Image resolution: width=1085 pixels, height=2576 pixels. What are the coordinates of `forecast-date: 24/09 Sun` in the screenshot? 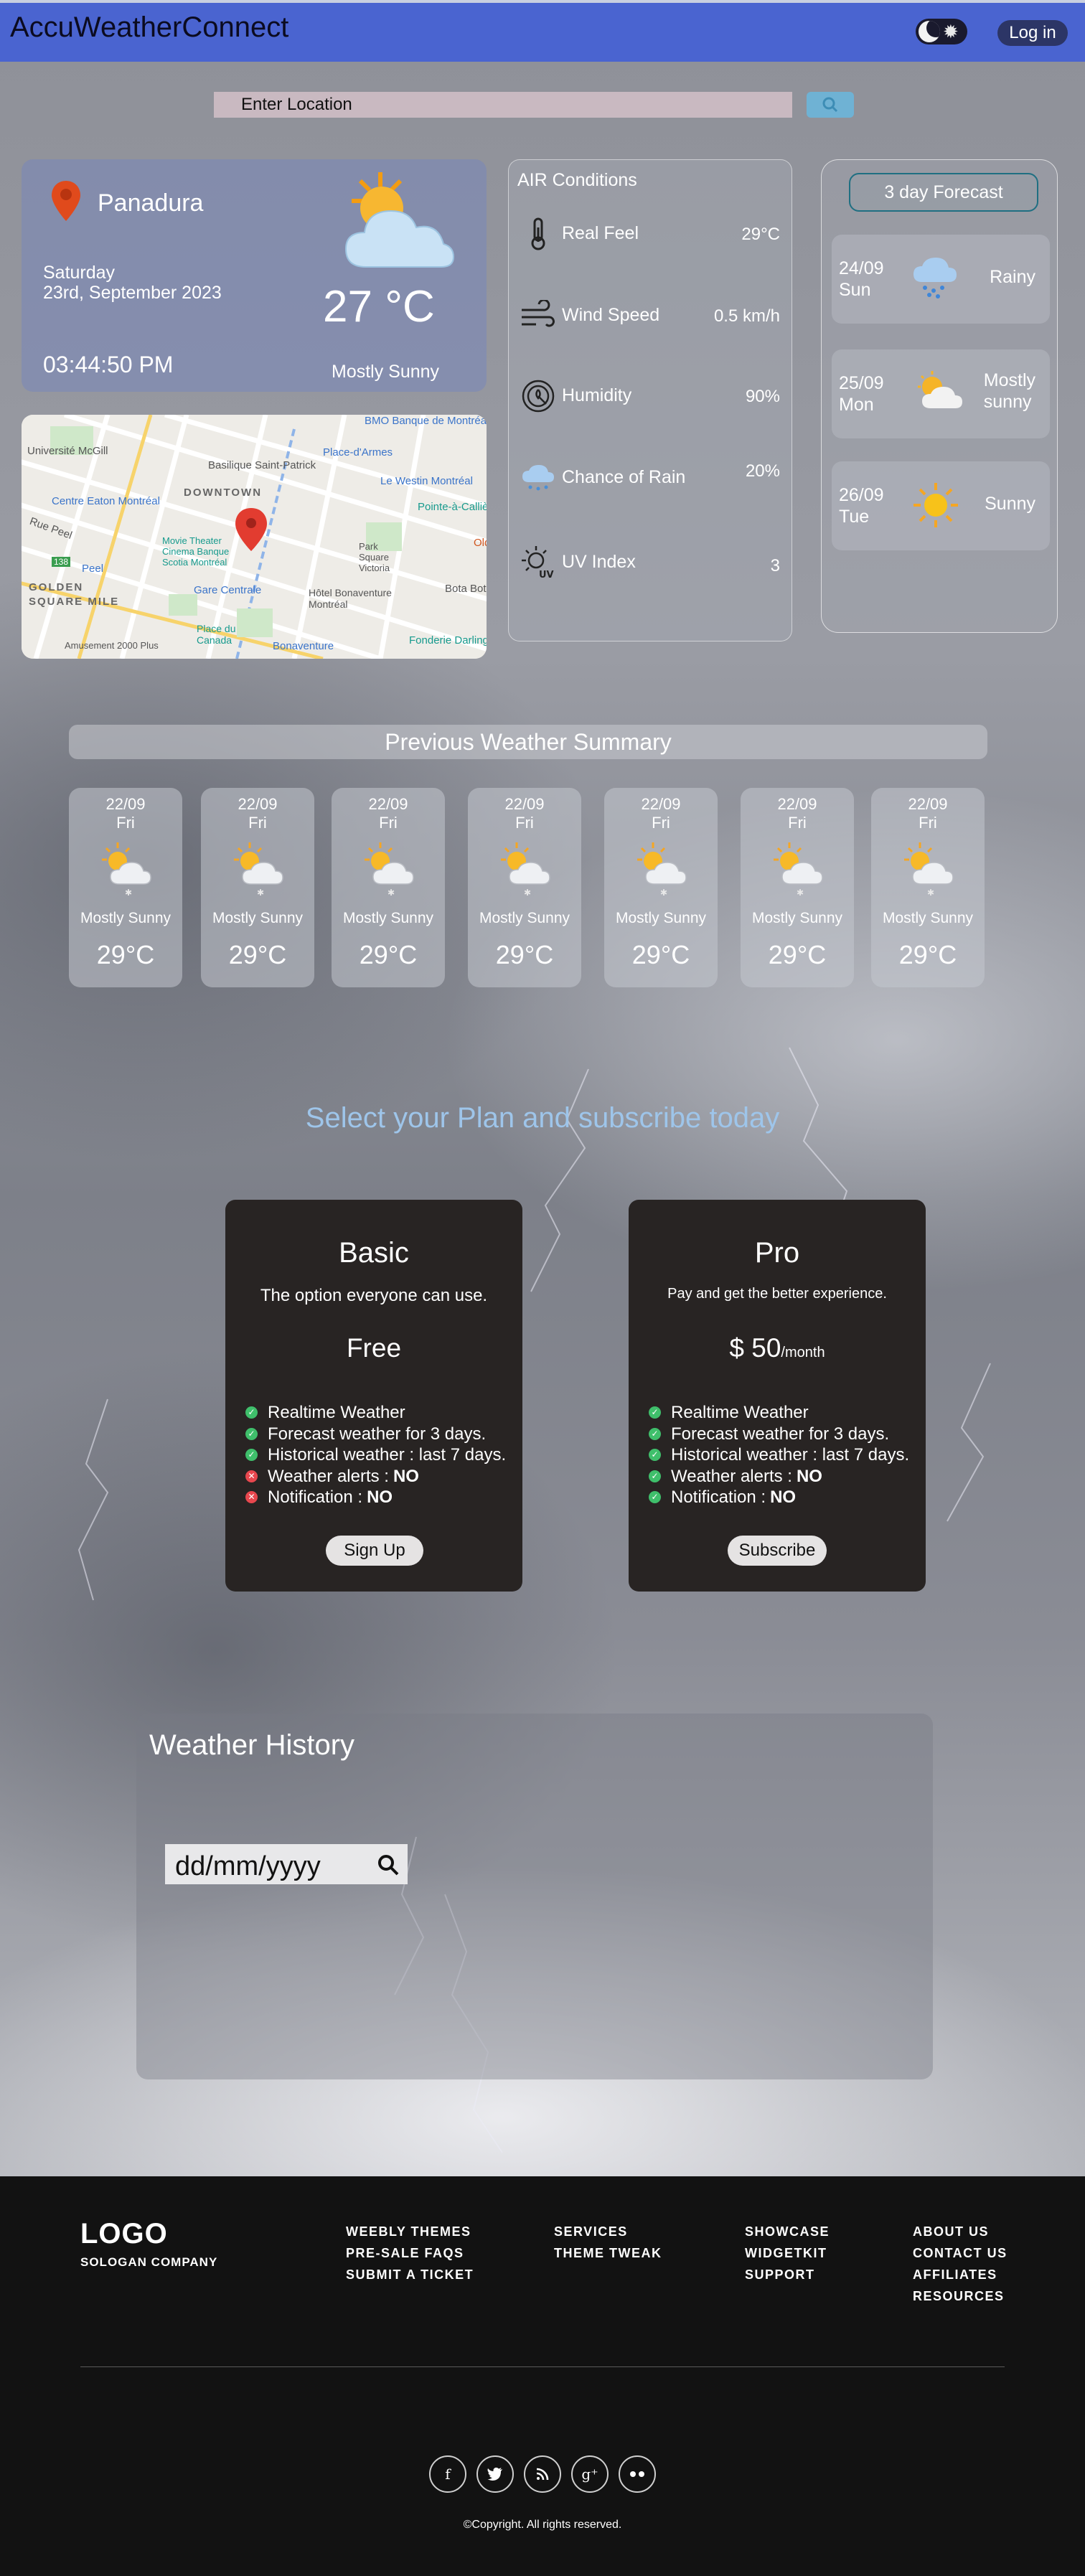 It's located at (861, 279).